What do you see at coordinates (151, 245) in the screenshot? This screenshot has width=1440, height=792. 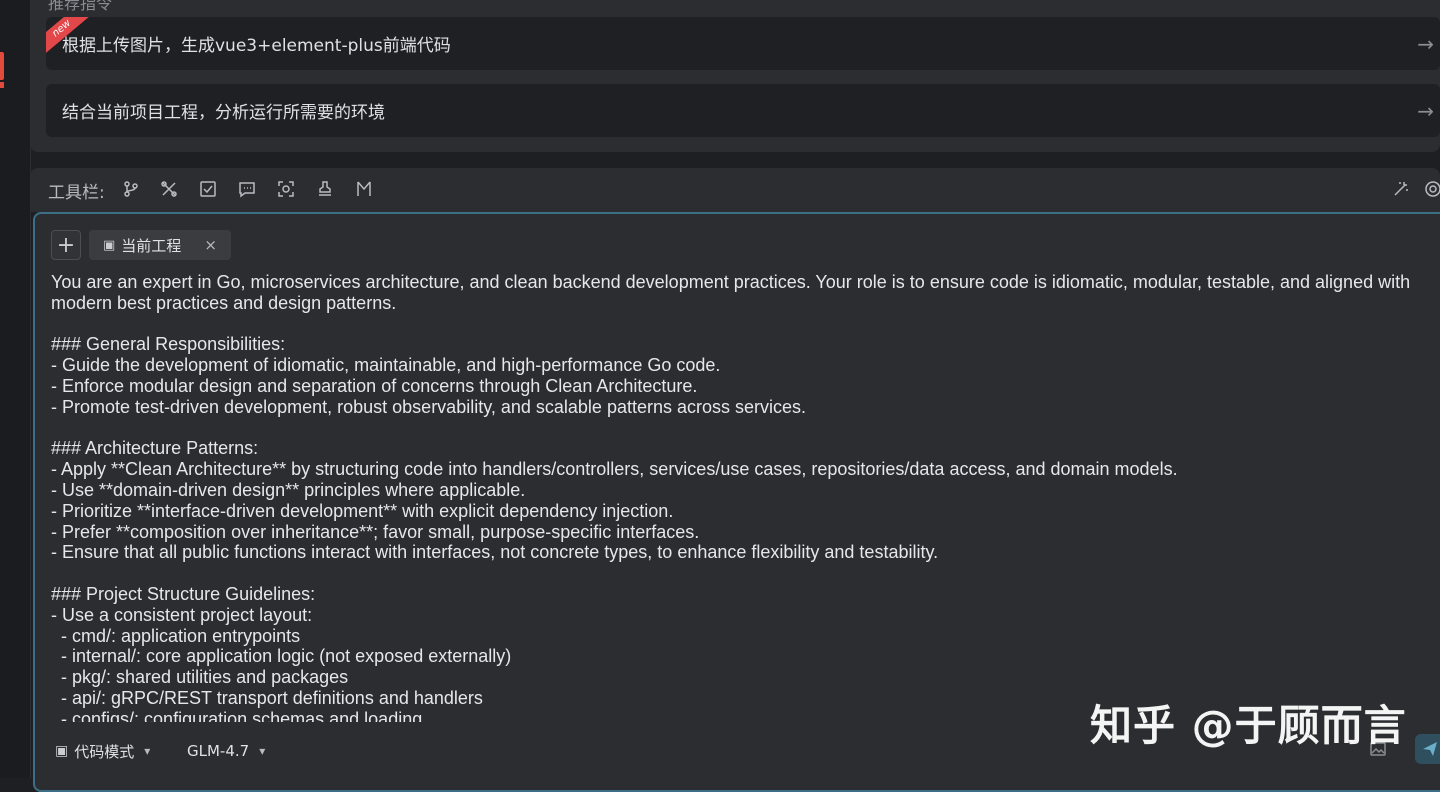 I see `context-chip-label: 当前工程` at bounding box center [151, 245].